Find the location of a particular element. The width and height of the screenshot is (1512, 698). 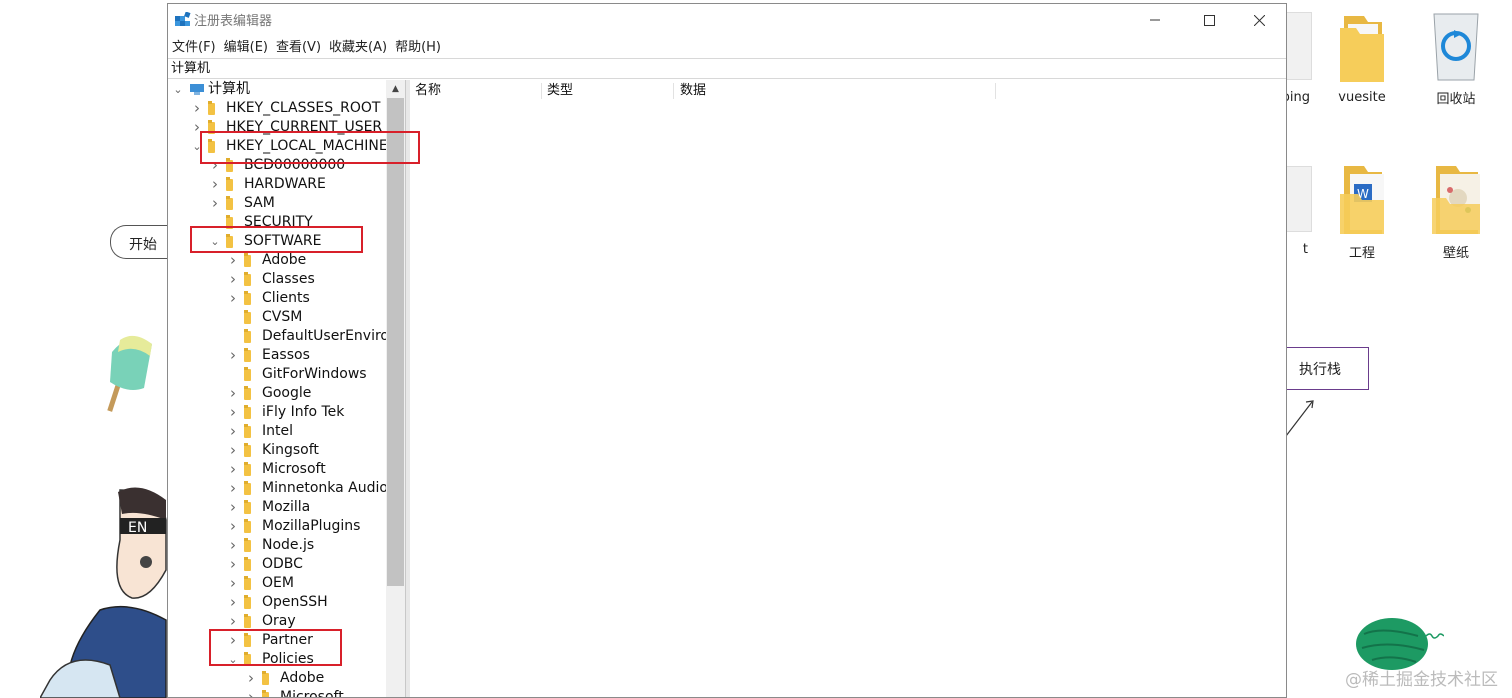

tree-item-label: HKEY_CLASSES_ROOT is located at coordinates (303, 108).